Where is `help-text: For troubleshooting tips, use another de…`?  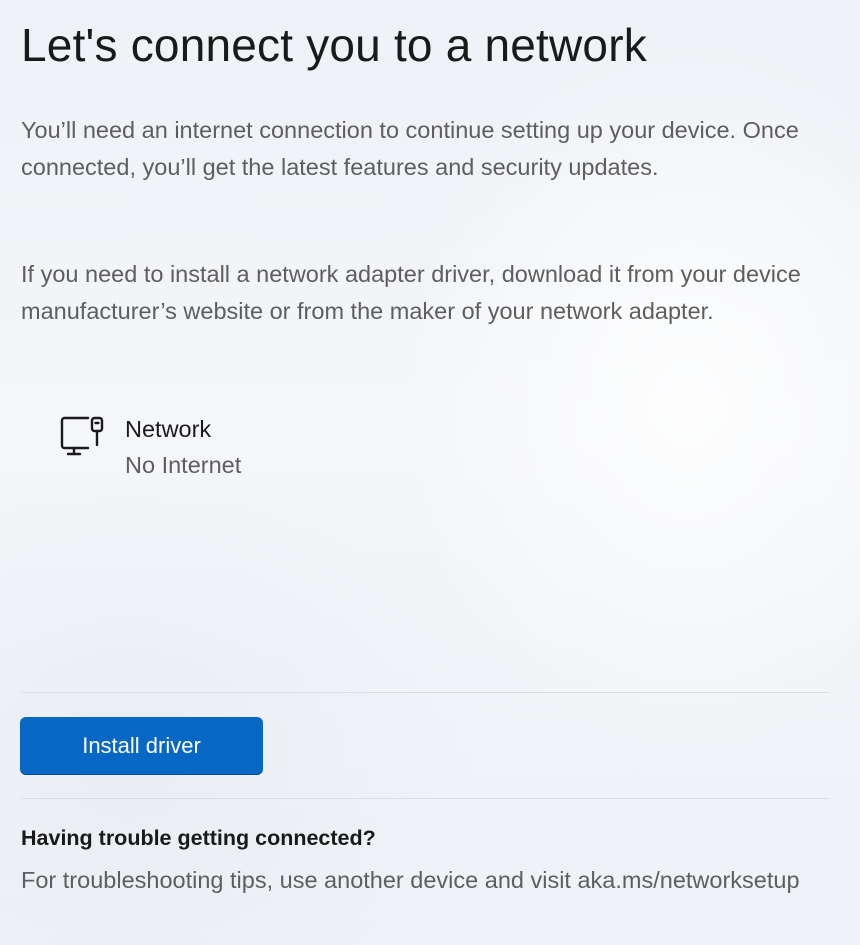
help-text: For troubleshooting tips, use another de… is located at coordinates (410, 880).